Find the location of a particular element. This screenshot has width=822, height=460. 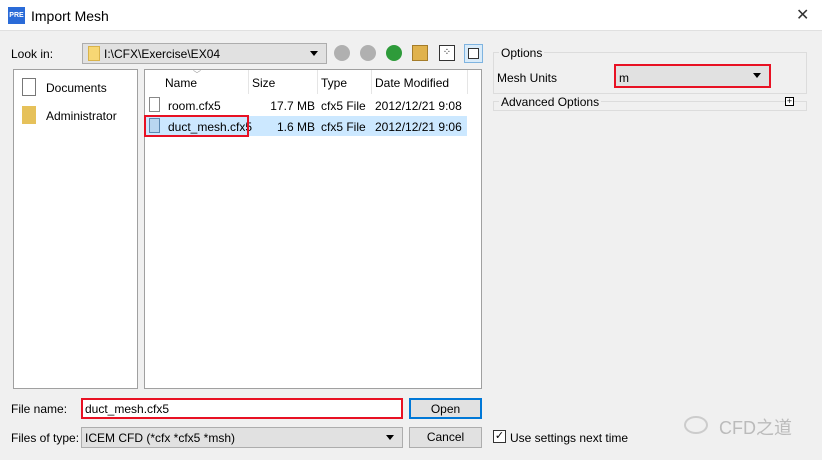

file-name-input is located at coordinates (242, 408).